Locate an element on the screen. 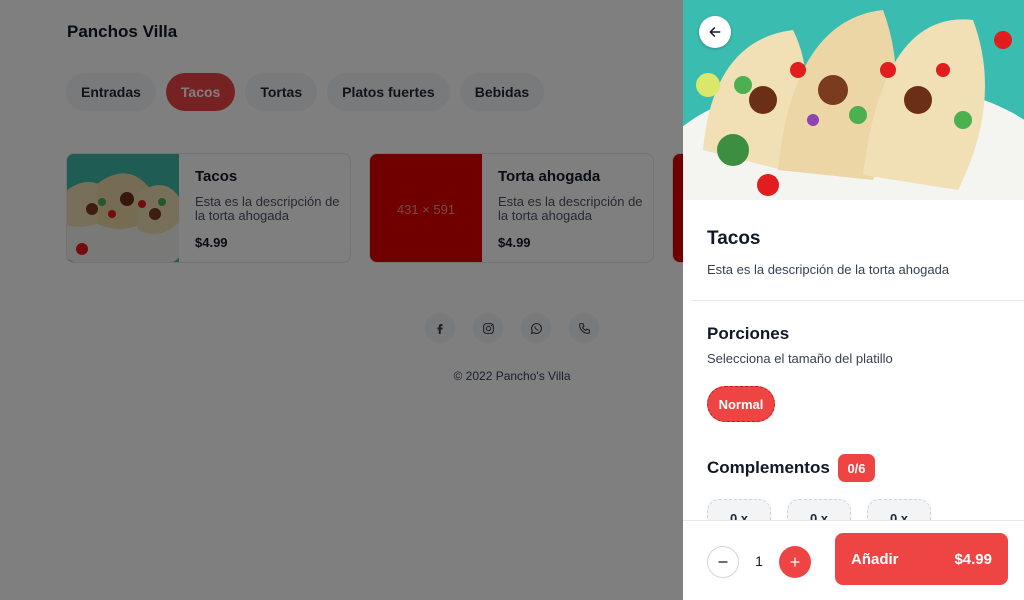 Image resolution: width=1024 pixels, height=600 pixels. product-detail-title: Tacos is located at coordinates (734, 238).